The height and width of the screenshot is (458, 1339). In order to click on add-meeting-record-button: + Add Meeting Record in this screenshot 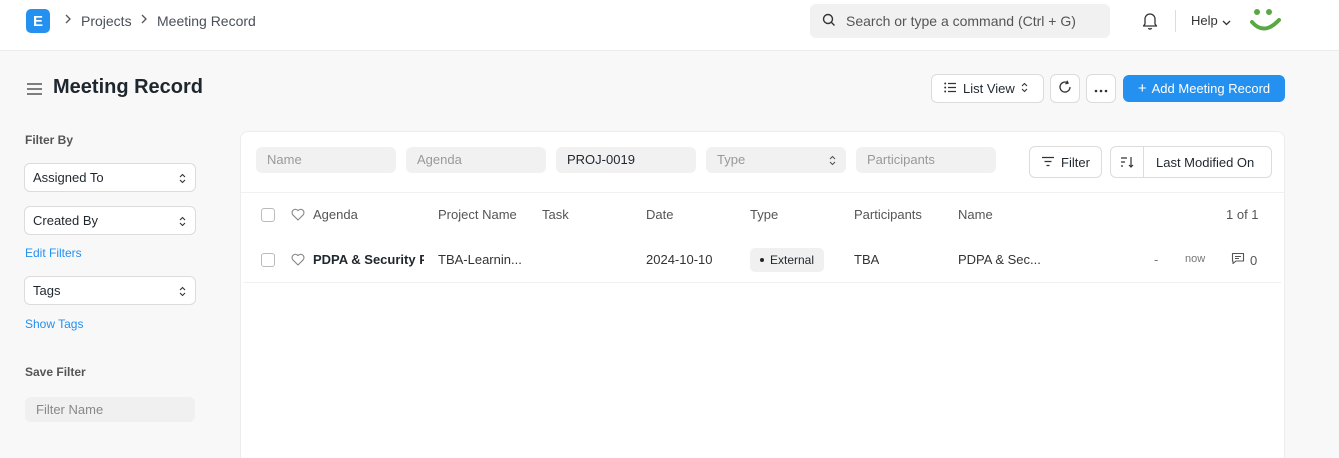, I will do `click(1204, 88)`.